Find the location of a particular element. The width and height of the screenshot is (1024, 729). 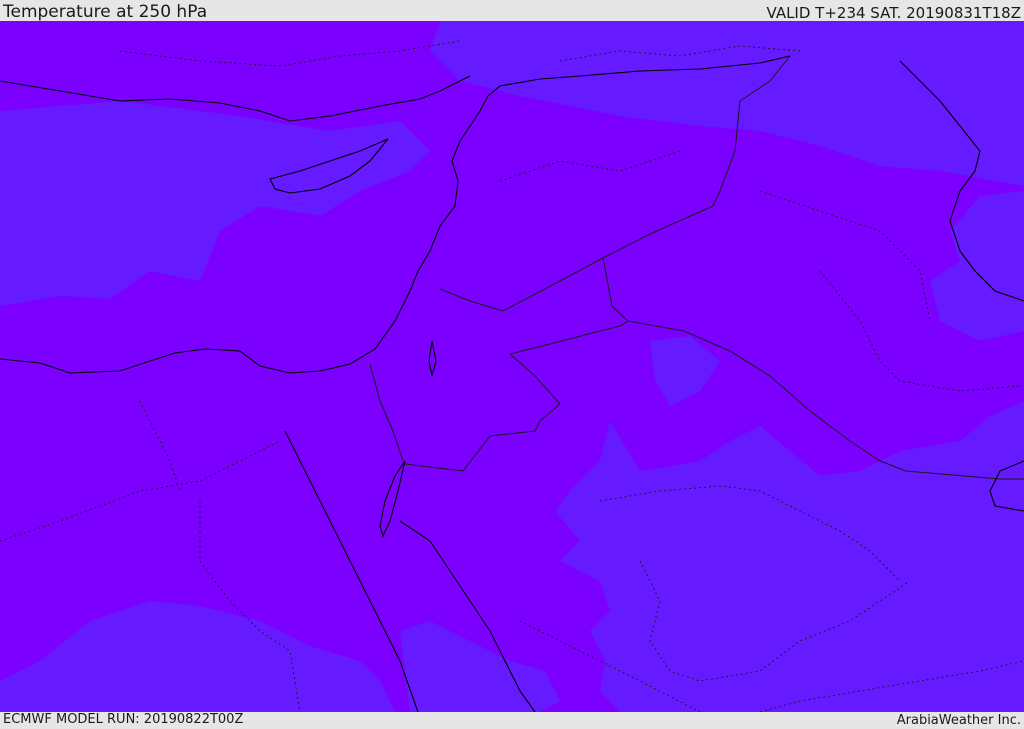

map-title: Temperature at 250 hPa is located at coordinates (105, 12).